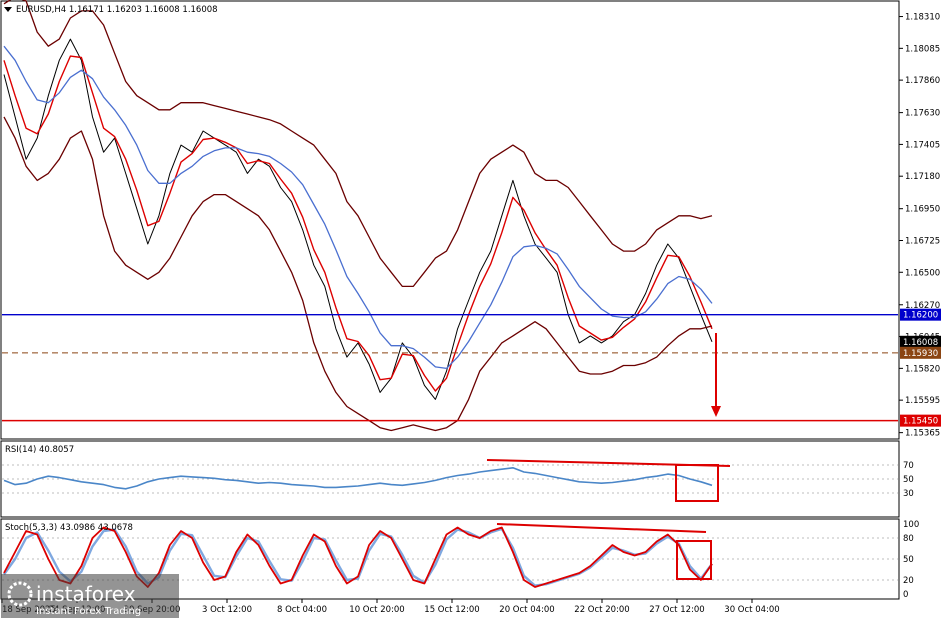  What do you see at coordinates (526, 610) in the screenshot?
I see `time-tick-label: 20 Oct 04:00` at bounding box center [526, 610].